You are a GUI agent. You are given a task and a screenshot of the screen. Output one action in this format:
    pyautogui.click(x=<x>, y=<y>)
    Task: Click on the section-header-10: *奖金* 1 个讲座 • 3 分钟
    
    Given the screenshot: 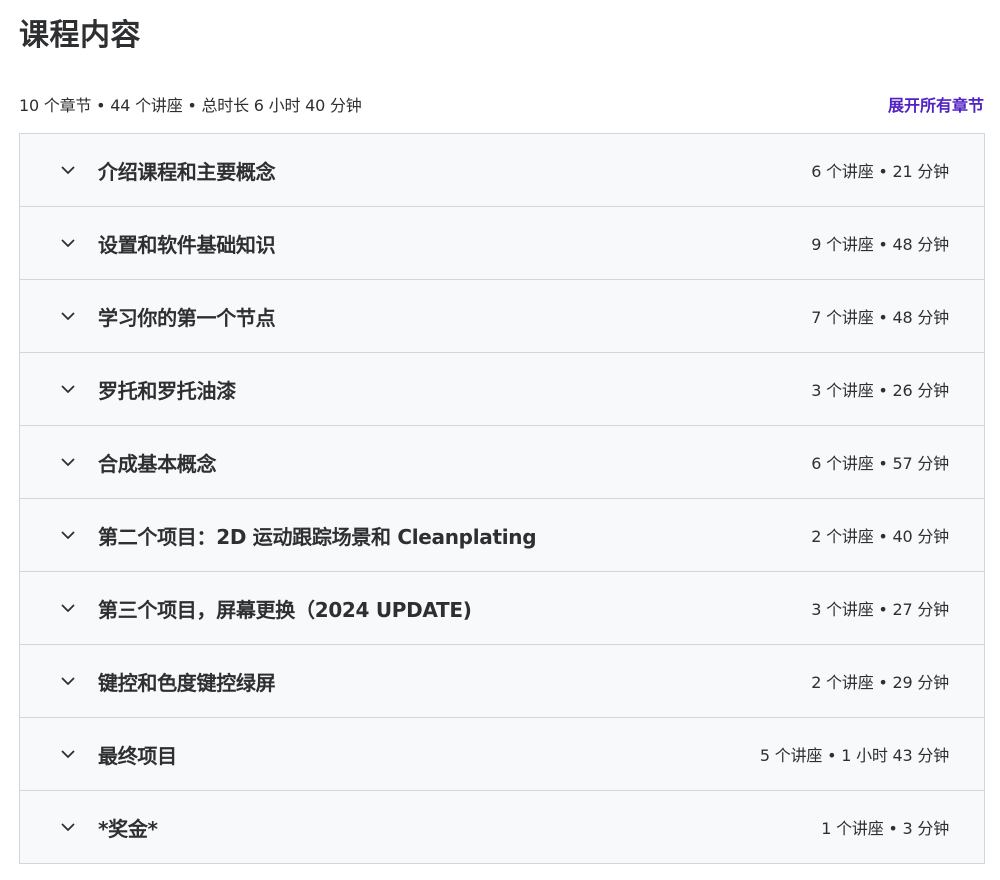 What is the action you would take?
    pyautogui.click(x=502, y=827)
    